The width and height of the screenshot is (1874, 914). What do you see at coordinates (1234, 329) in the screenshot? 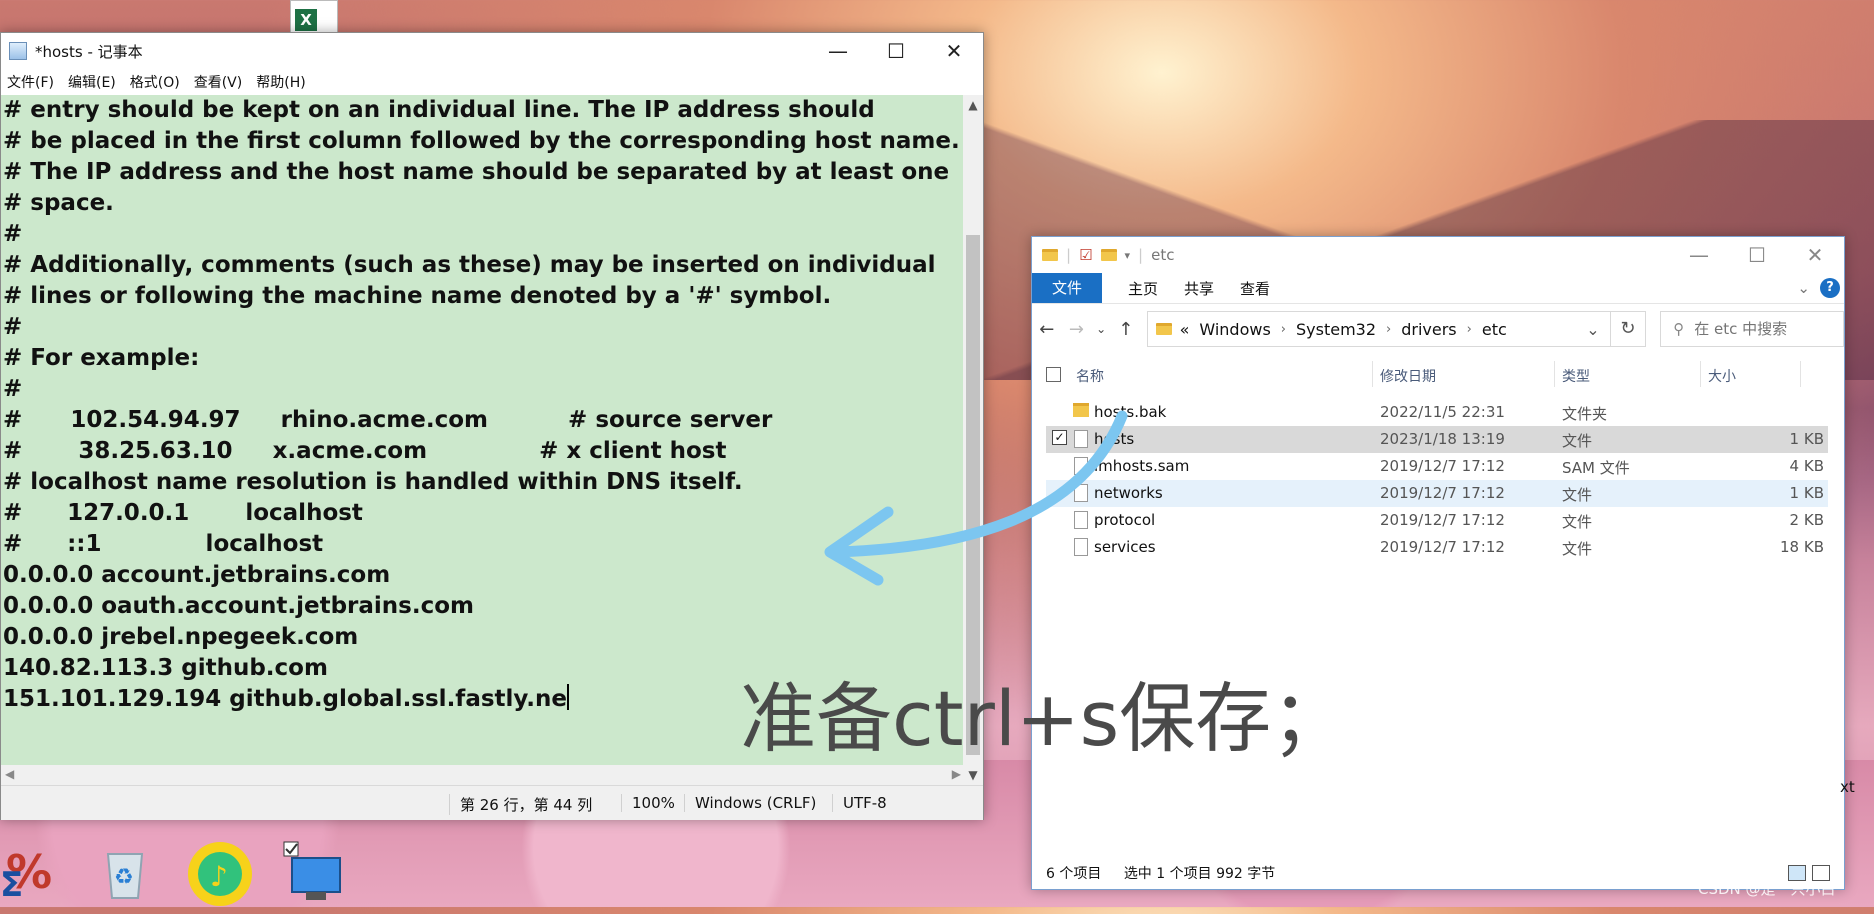
I see `breadcrumb-windows: Windows` at bounding box center [1234, 329].